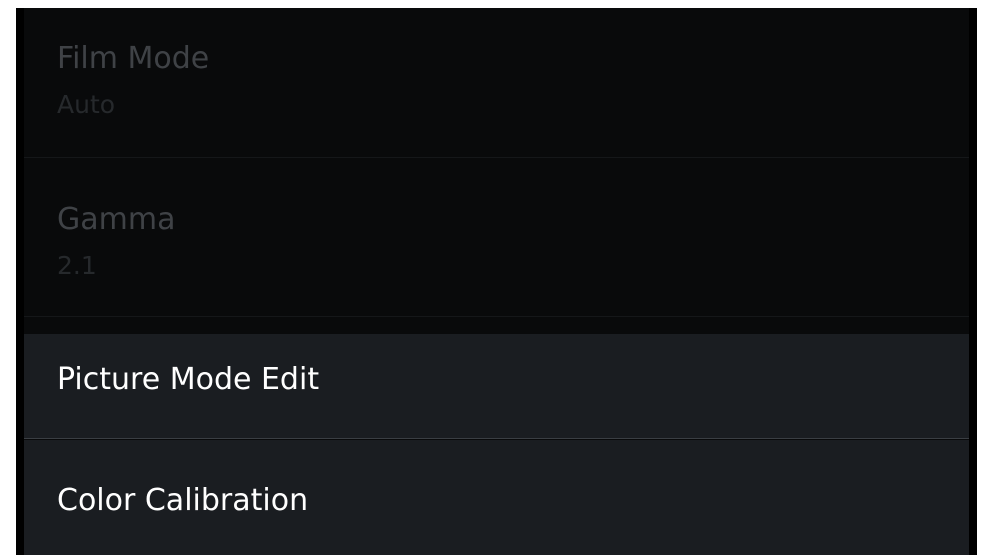 The width and height of the screenshot is (991, 558). Describe the element at coordinates (77, 265) in the screenshot. I see `menu-item-value: 2.1` at that location.